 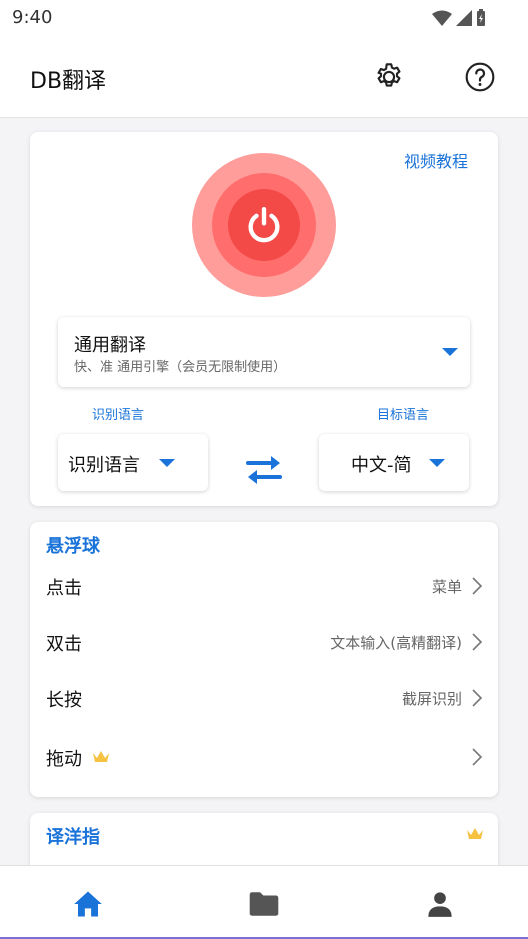 I want to click on person-icon, so click(x=440, y=904).